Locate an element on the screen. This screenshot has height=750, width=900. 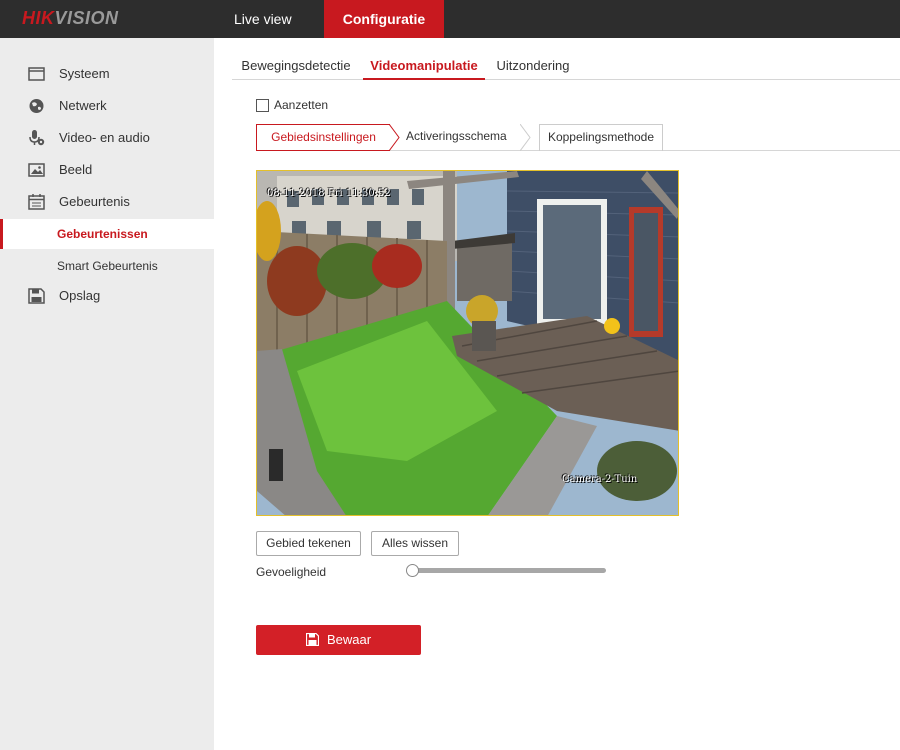
step-area-settings: Gebiedsinstellingen is located at coordinates (323, 137).